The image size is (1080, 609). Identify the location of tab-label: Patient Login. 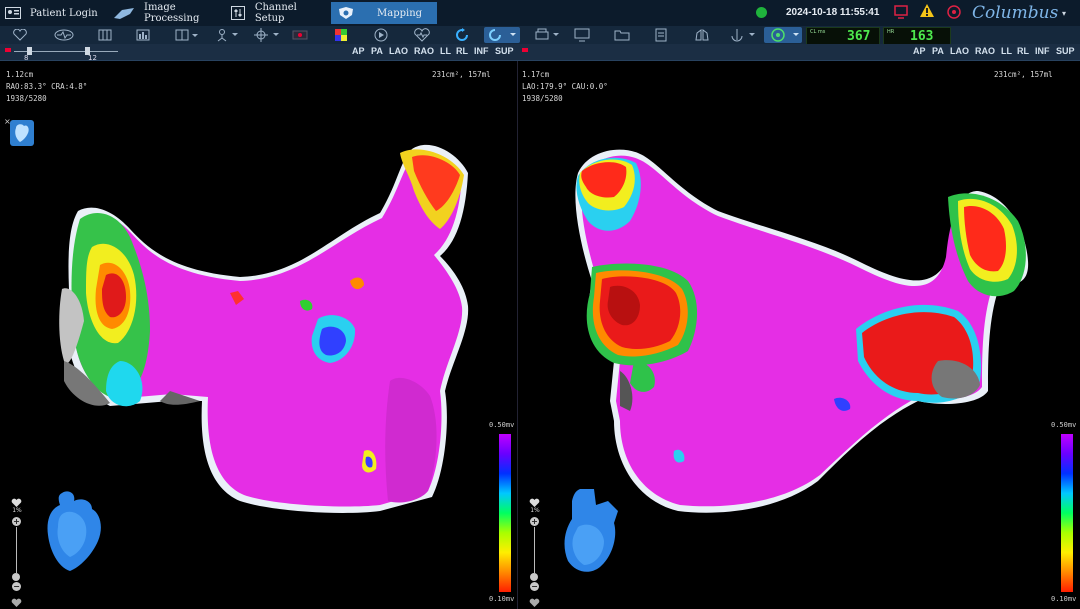
(64, 13).